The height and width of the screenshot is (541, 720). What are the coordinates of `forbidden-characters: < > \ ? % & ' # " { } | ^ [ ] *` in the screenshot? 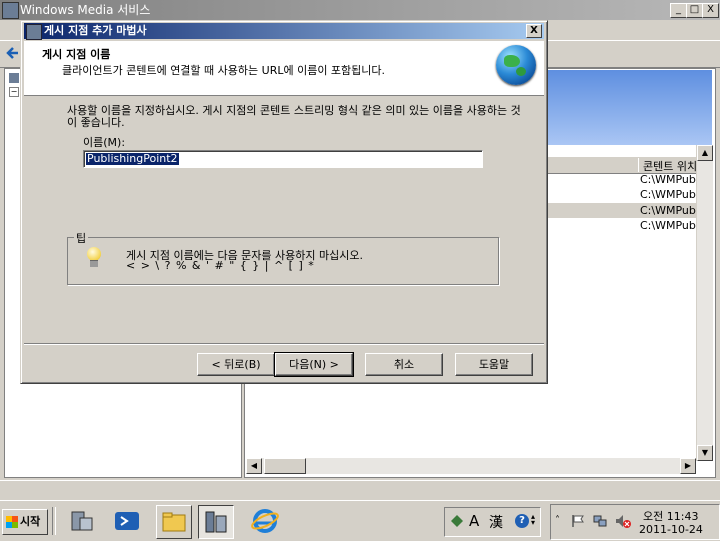 It's located at (220, 265).